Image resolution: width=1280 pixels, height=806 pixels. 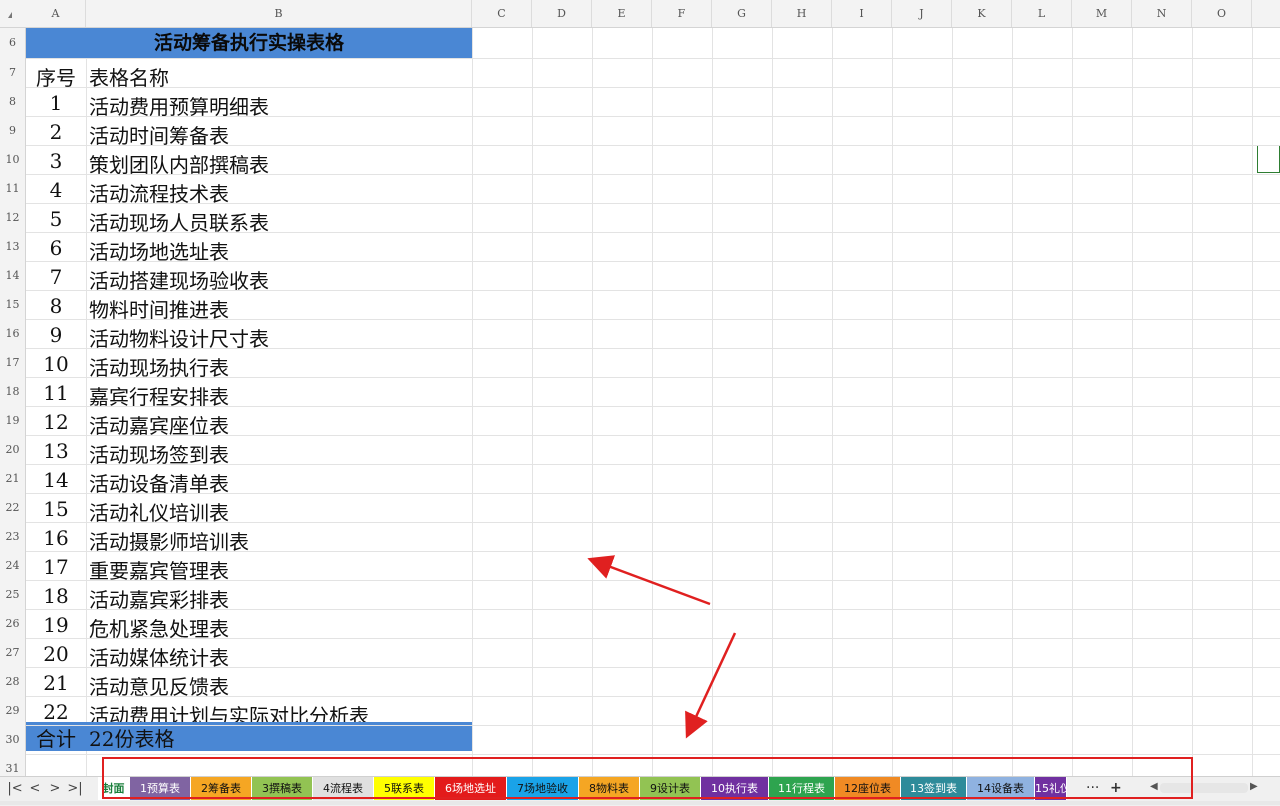 What do you see at coordinates (802, 13) in the screenshot?
I see `column-header-h: H` at bounding box center [802, 13].